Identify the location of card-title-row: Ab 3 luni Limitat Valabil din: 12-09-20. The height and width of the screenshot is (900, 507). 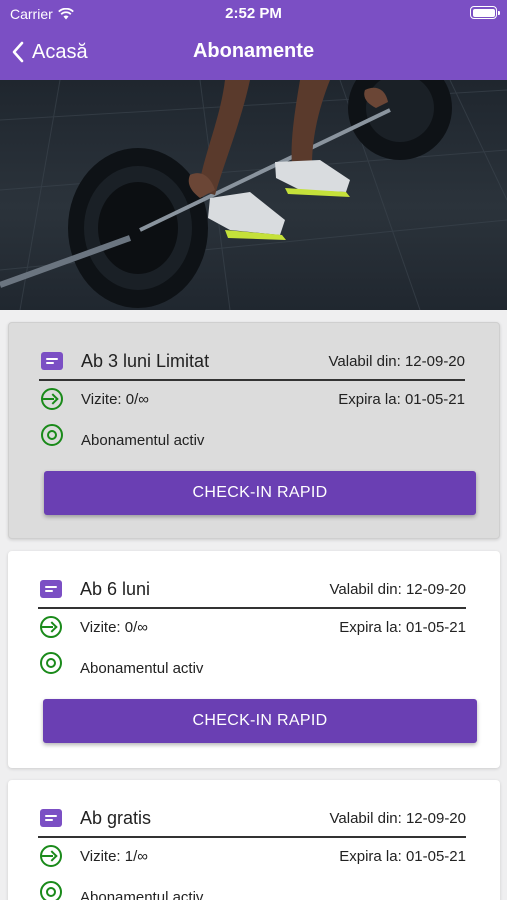
(253, 361).